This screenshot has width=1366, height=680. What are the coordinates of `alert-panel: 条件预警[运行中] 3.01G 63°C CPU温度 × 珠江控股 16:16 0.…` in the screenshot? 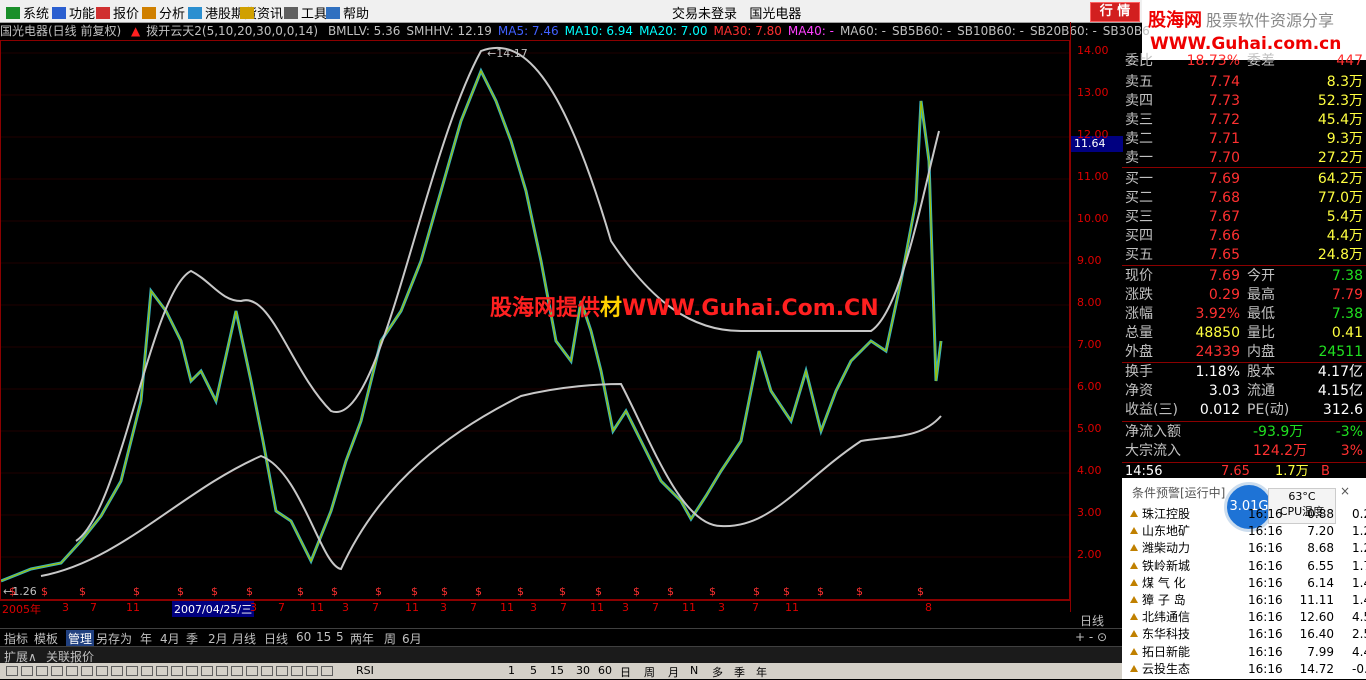 It's located at (1244, 578).